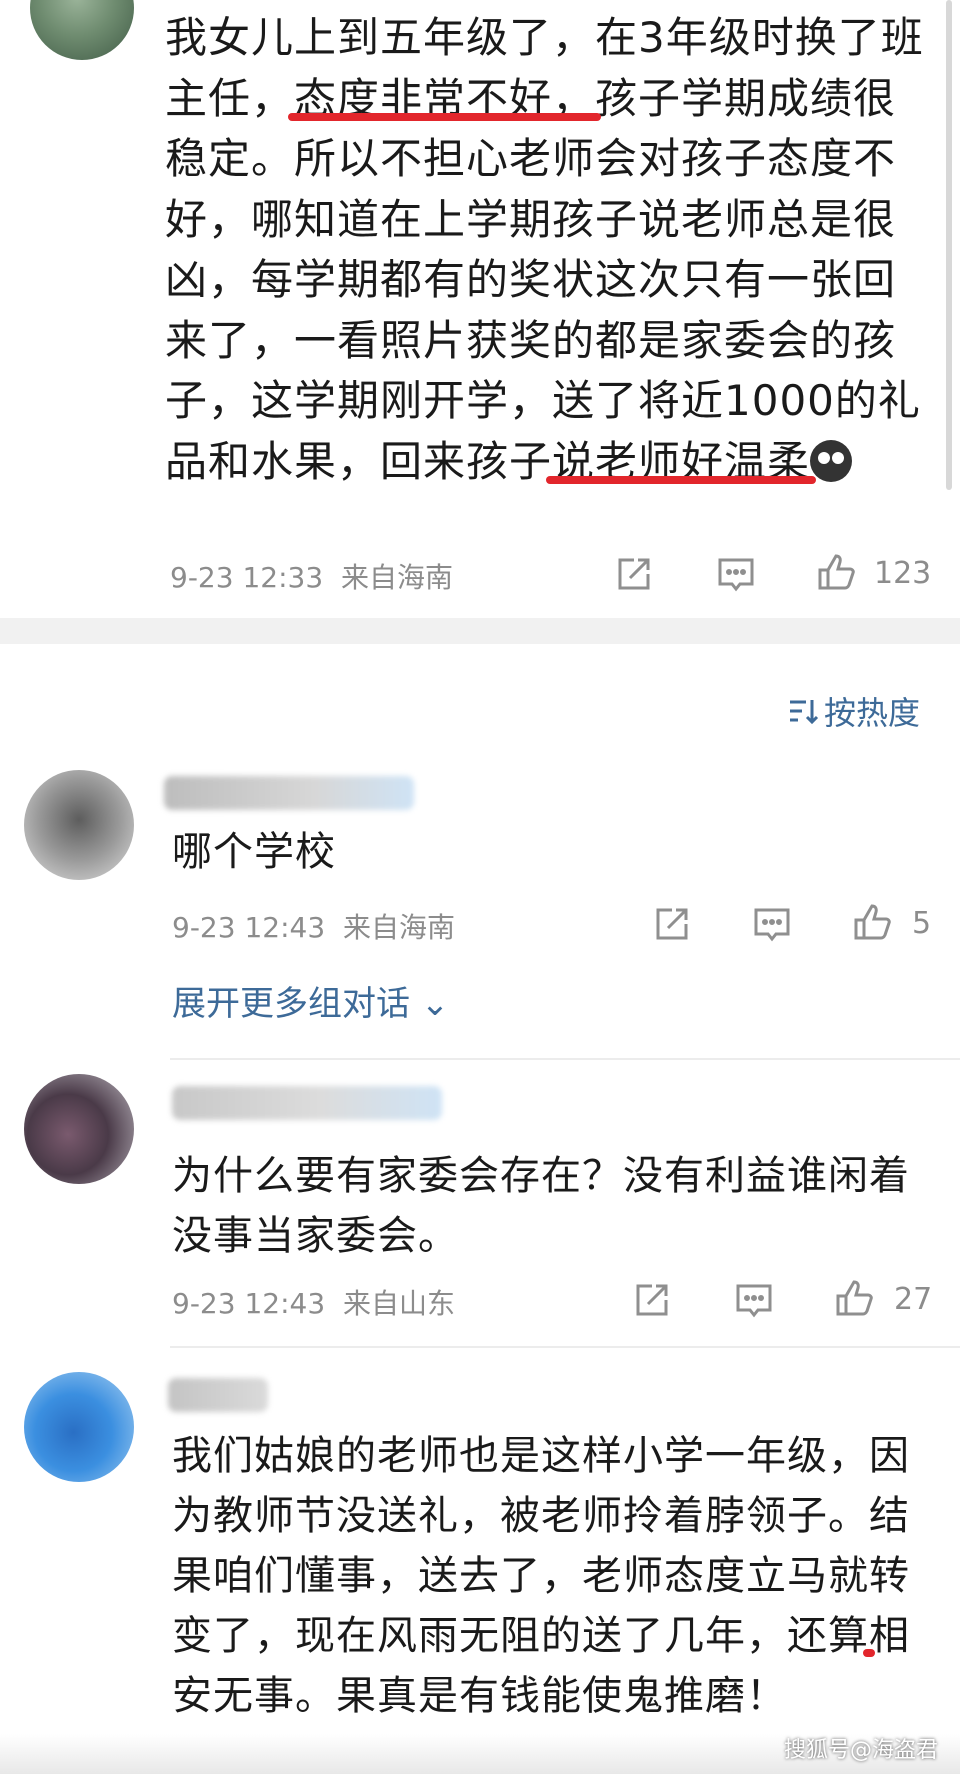 This screenshot has width=960, height=1774. I want to click on underlined-phrase: 态度非常不好，, so click(445, 98).